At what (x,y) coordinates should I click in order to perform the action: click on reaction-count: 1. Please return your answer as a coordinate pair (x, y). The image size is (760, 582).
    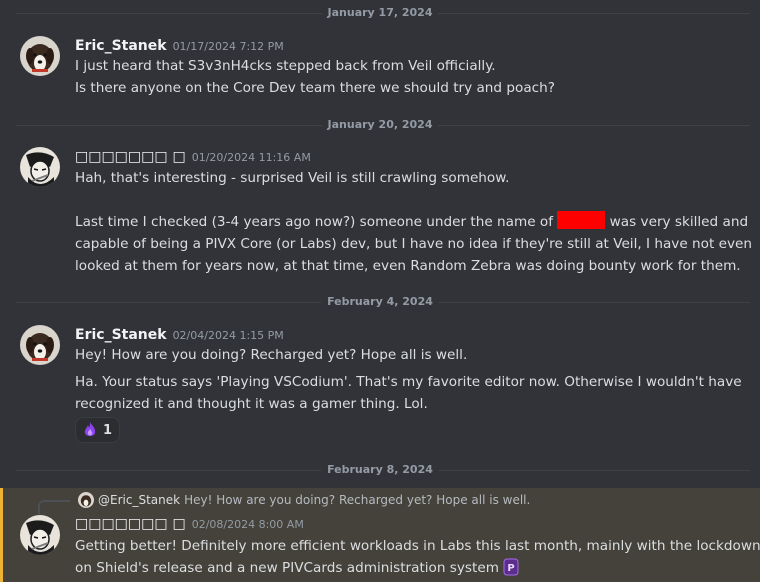
    Looking at the image, I should click on (108, 430).